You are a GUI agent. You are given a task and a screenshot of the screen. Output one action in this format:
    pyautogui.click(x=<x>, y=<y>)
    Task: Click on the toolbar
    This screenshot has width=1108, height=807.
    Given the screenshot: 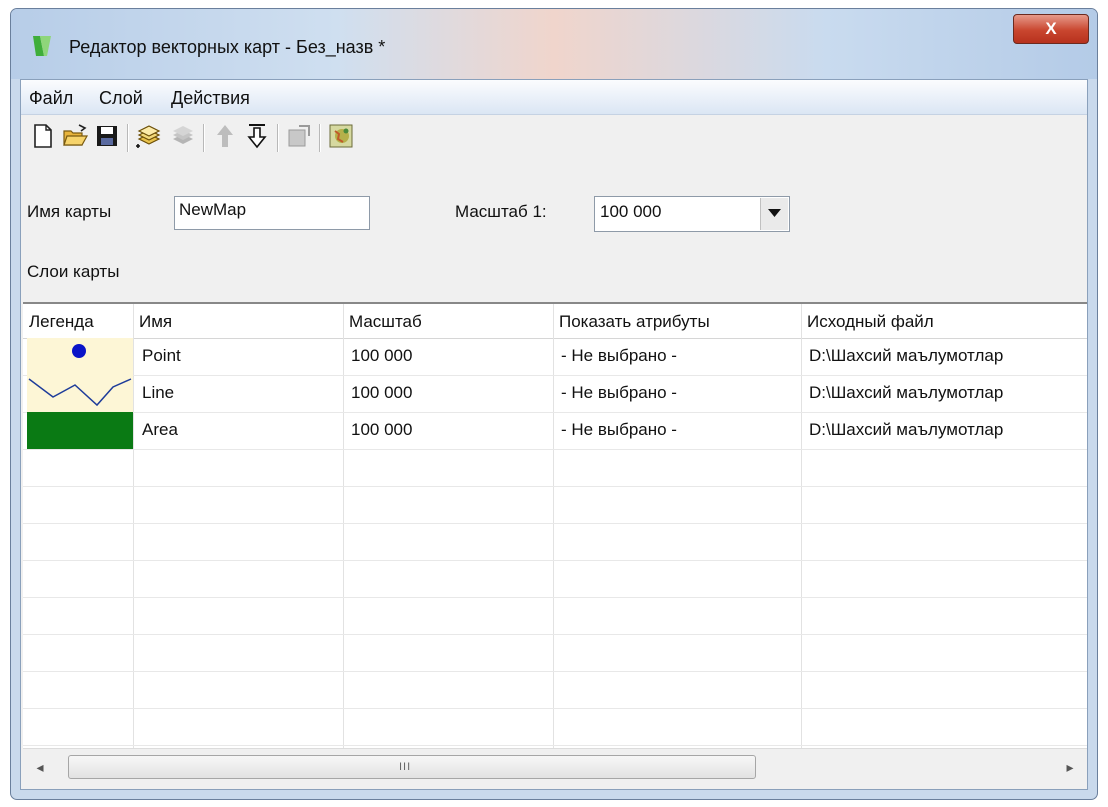 What is the action you would take?
    pyautogui.click(x=554, y=138)
    